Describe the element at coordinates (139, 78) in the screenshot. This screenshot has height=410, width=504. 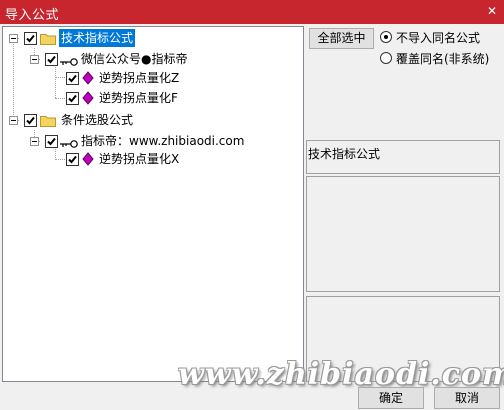
I see `tree-node-label: 逆势拐点量化Z` at that location.